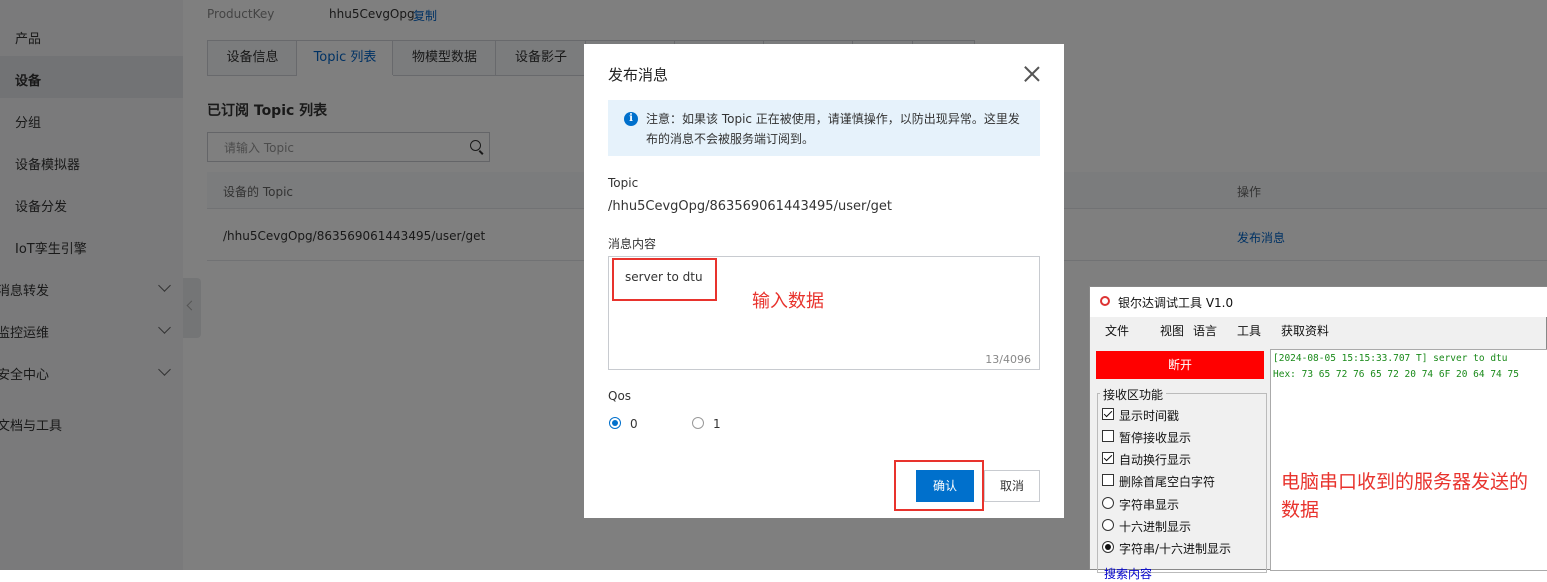 The height and width of the screenshot is (582, 1547). Describe the element at coordinates (1108, 525) in the screenshot. I see `hex-display-radio` at that location.